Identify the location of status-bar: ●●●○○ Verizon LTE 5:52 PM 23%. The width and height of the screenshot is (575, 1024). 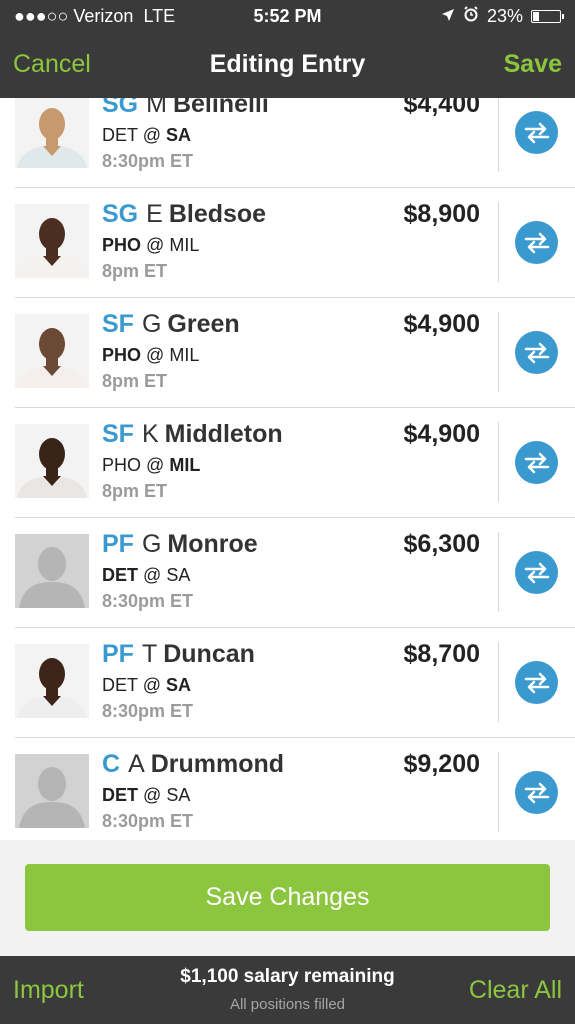
(287, 16).